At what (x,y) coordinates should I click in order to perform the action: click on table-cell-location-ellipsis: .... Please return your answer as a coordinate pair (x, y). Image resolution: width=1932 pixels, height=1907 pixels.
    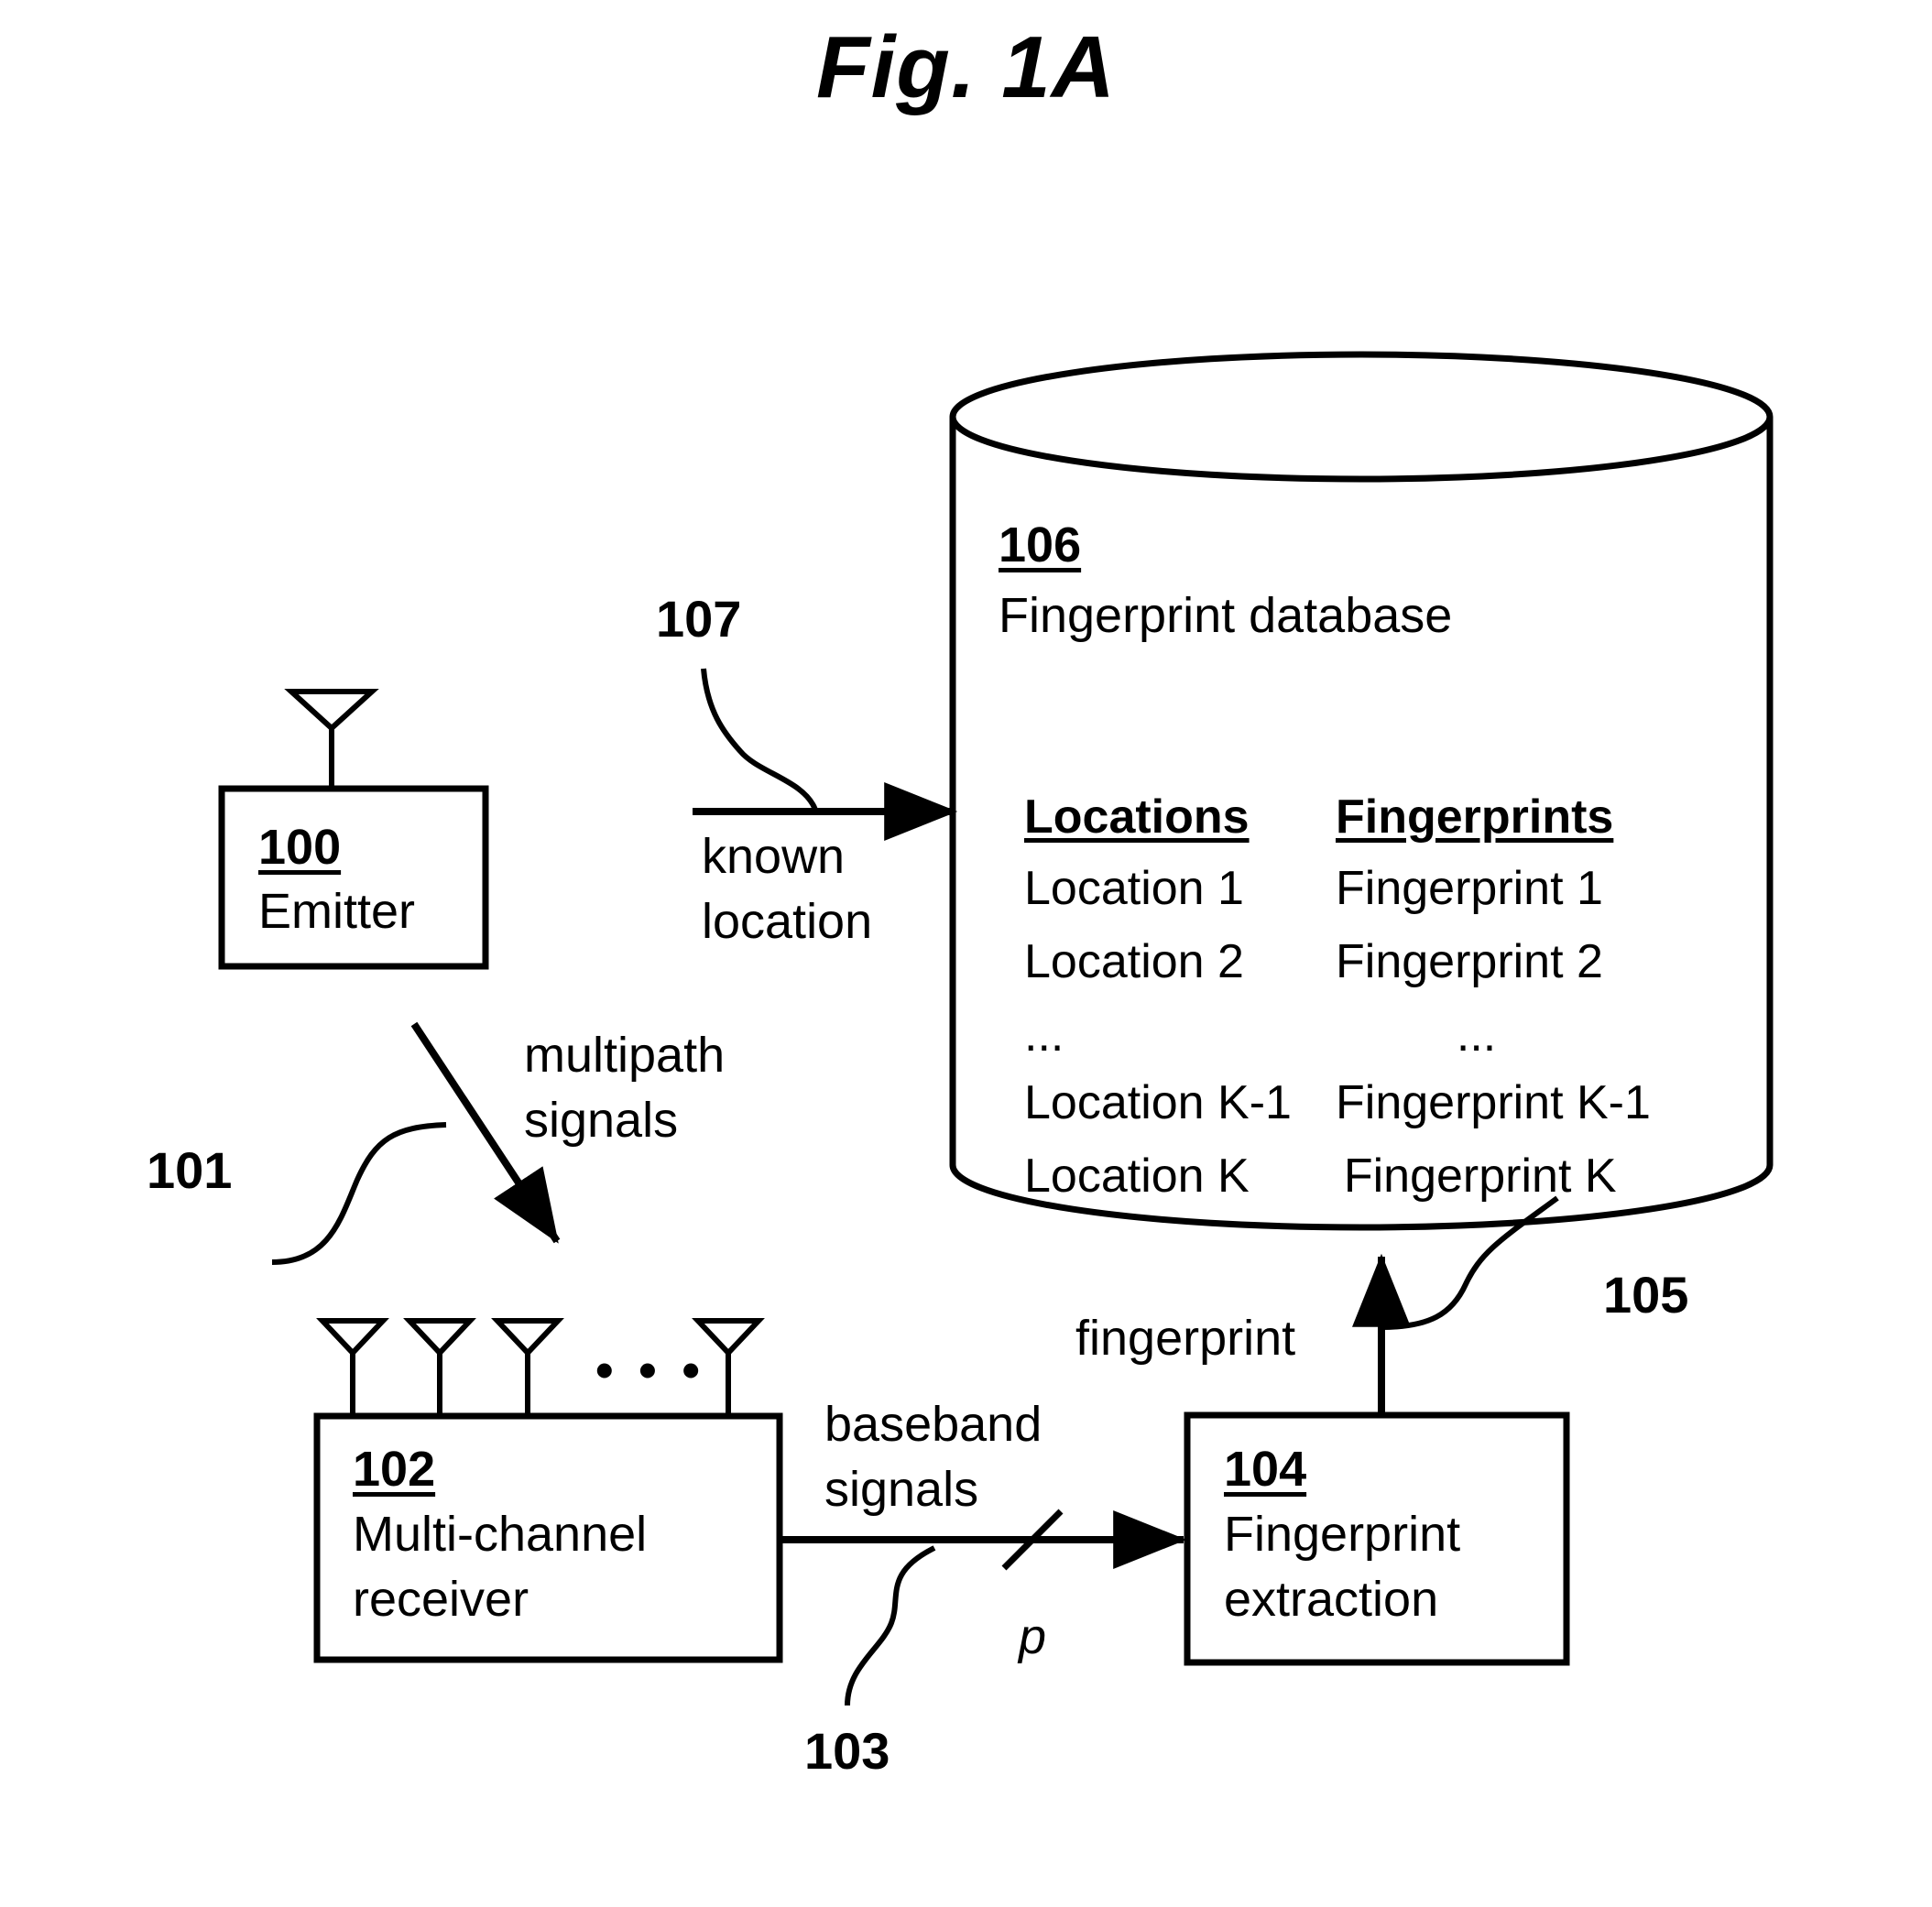
    Looking at the image, I should click on (1044, 1035).